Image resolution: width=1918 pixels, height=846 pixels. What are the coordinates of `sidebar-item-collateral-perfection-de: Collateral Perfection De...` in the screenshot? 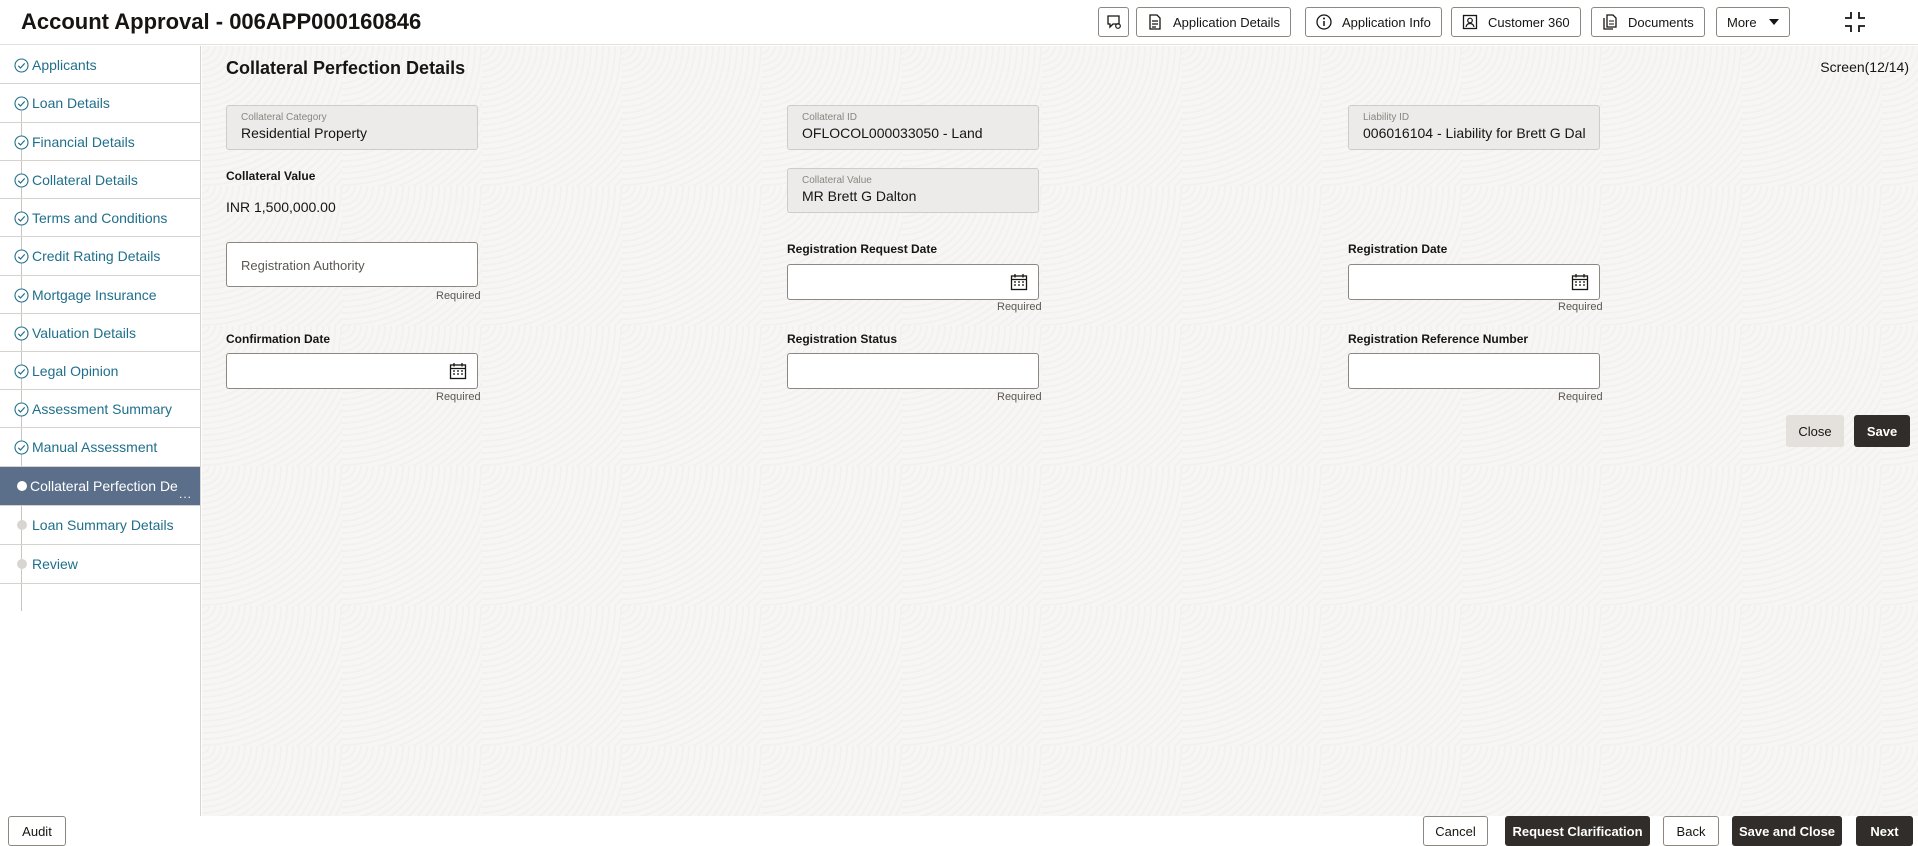 It's located at (100, 486).